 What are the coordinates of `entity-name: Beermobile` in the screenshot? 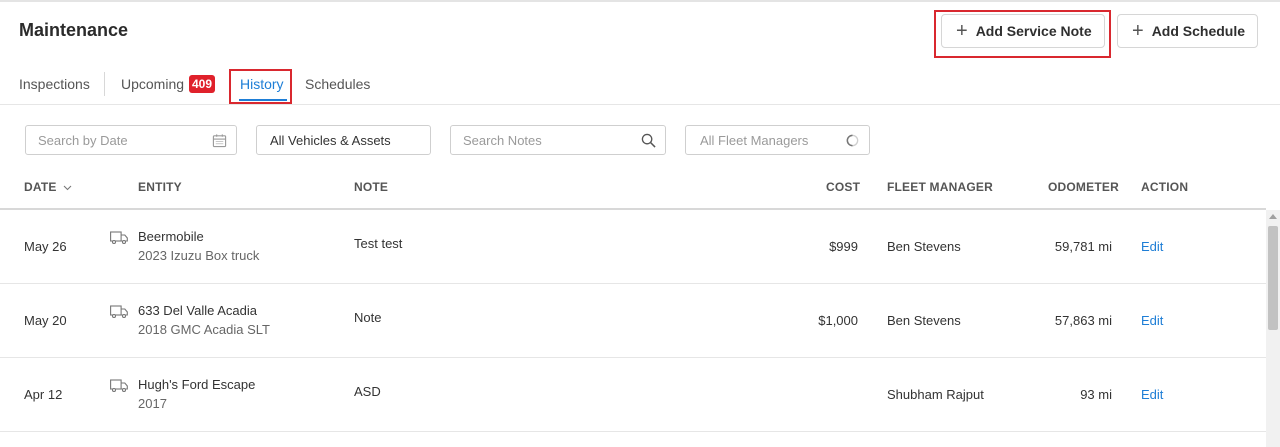 It's located at (171, 236).